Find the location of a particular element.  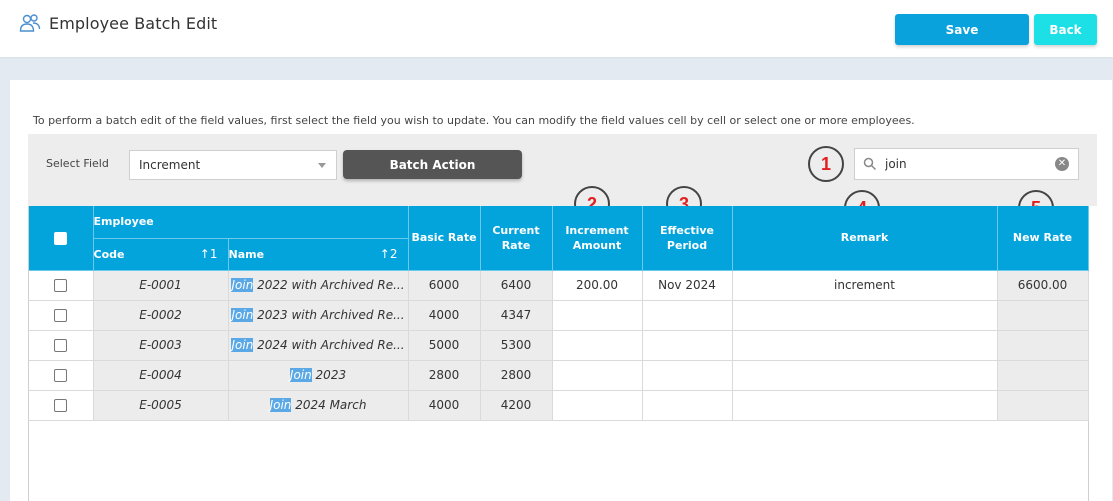

callout-1: 1 is located at coordinates (826, 164).